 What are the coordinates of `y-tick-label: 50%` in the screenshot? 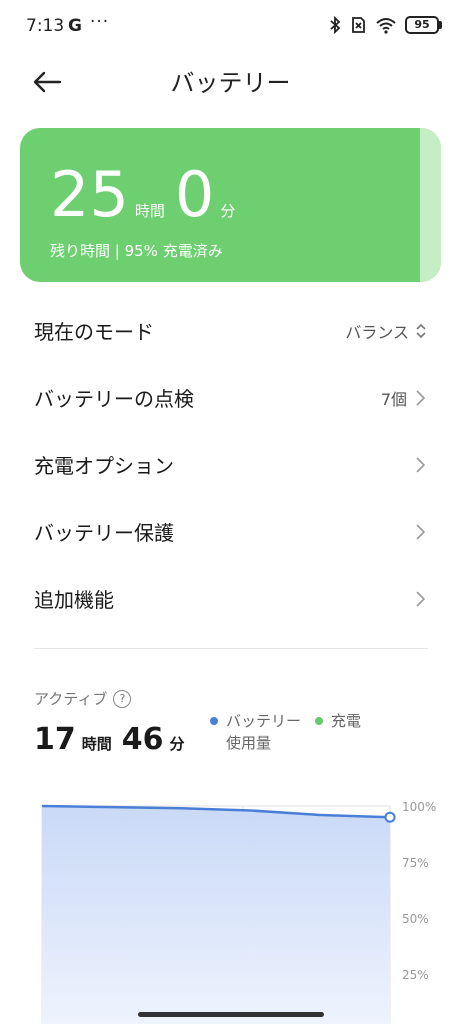 It's located at (415, 919).